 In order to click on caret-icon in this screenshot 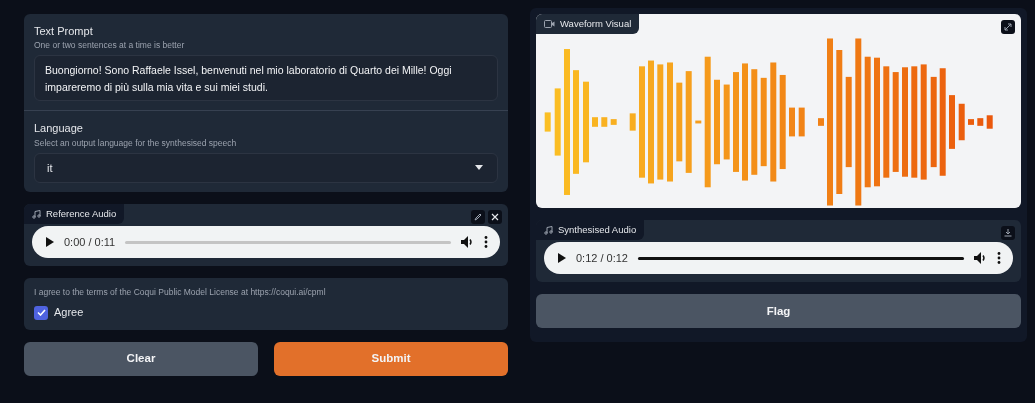, I will do `click(479, 168)`.